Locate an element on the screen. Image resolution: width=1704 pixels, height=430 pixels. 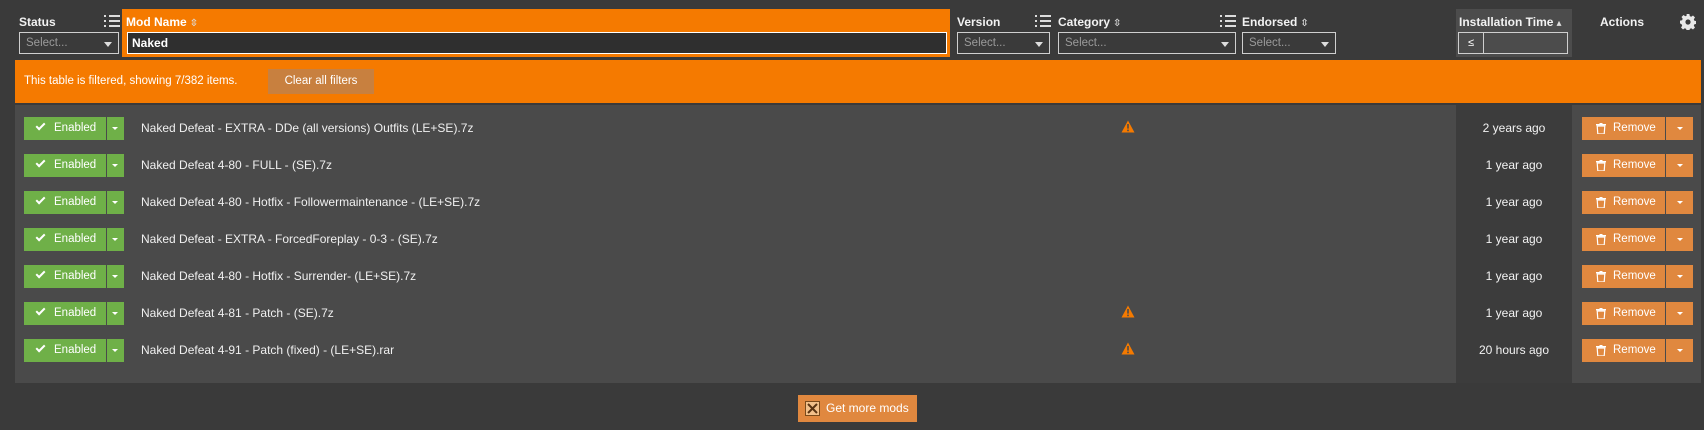
get-more-mods-button: Get more mods is located at coordinates (857, 408).